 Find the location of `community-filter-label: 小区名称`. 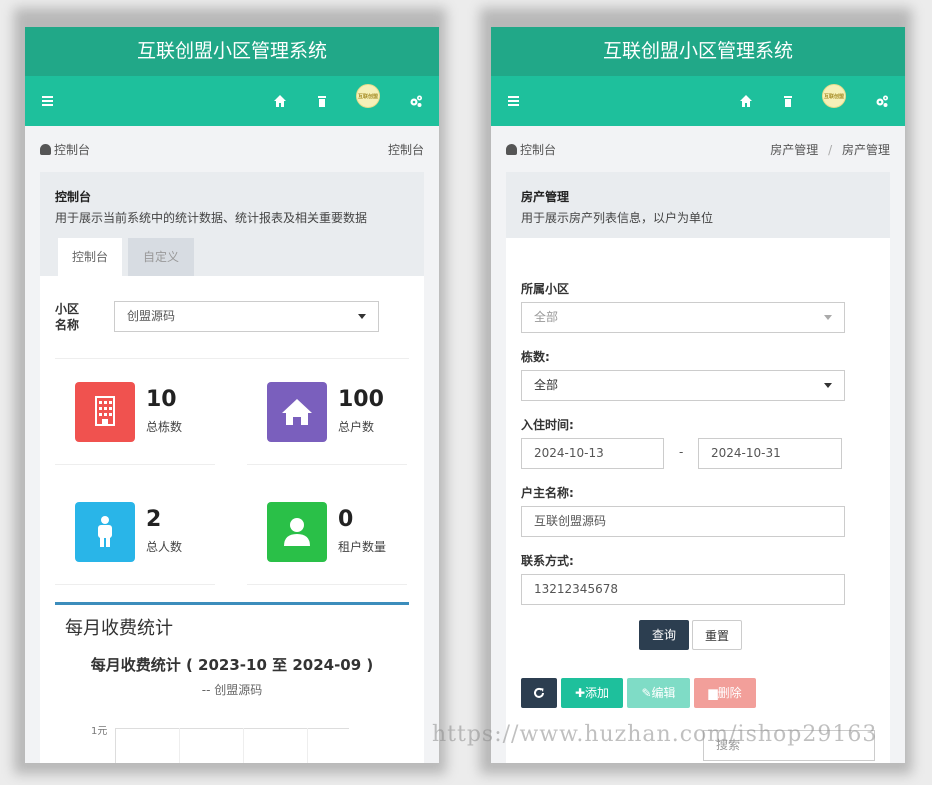

community-filter-label: 小区名称 is located at coordinates (67, 317).